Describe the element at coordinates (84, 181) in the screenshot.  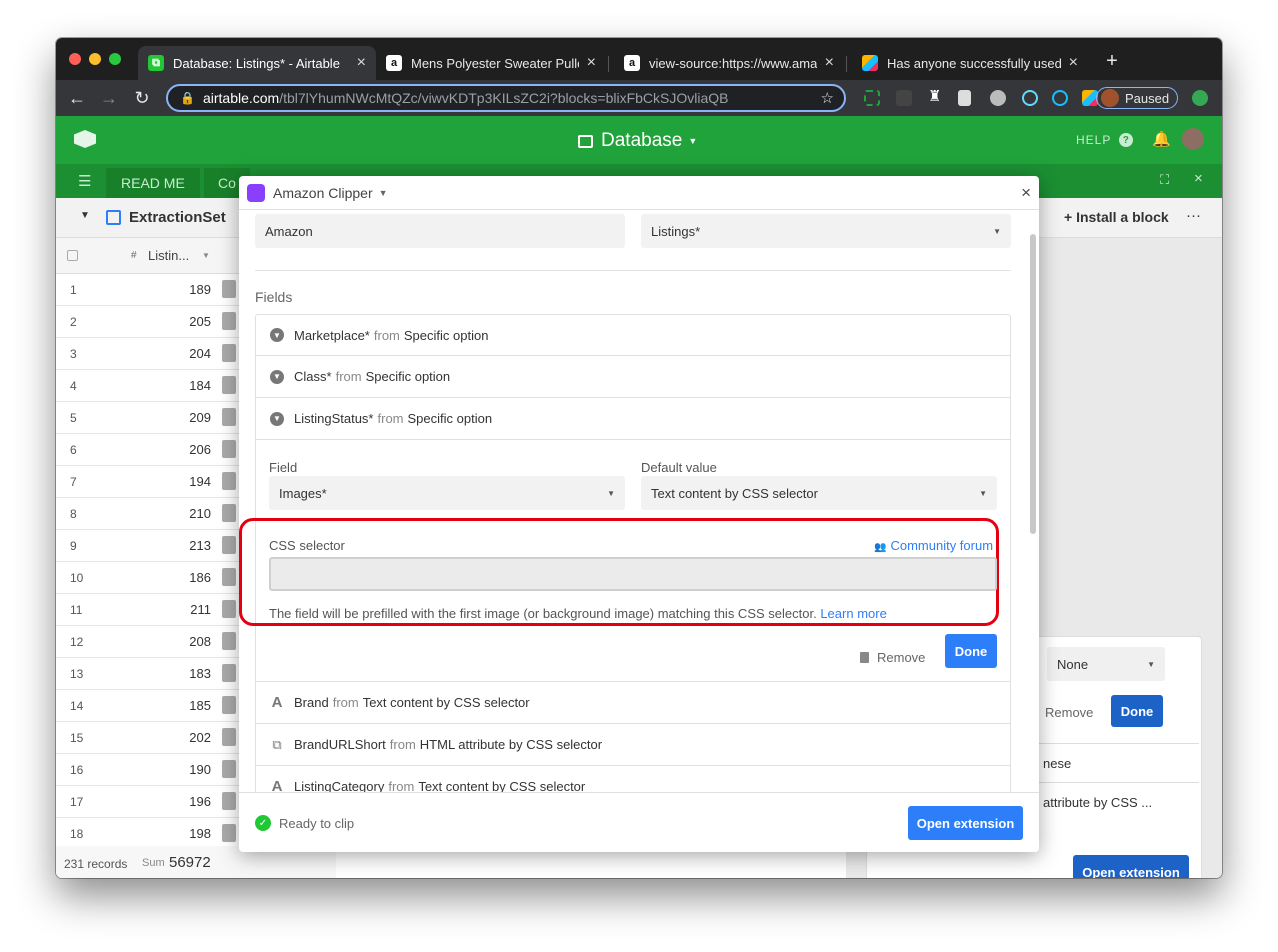
I see `menu-icon: ☰` at that location.